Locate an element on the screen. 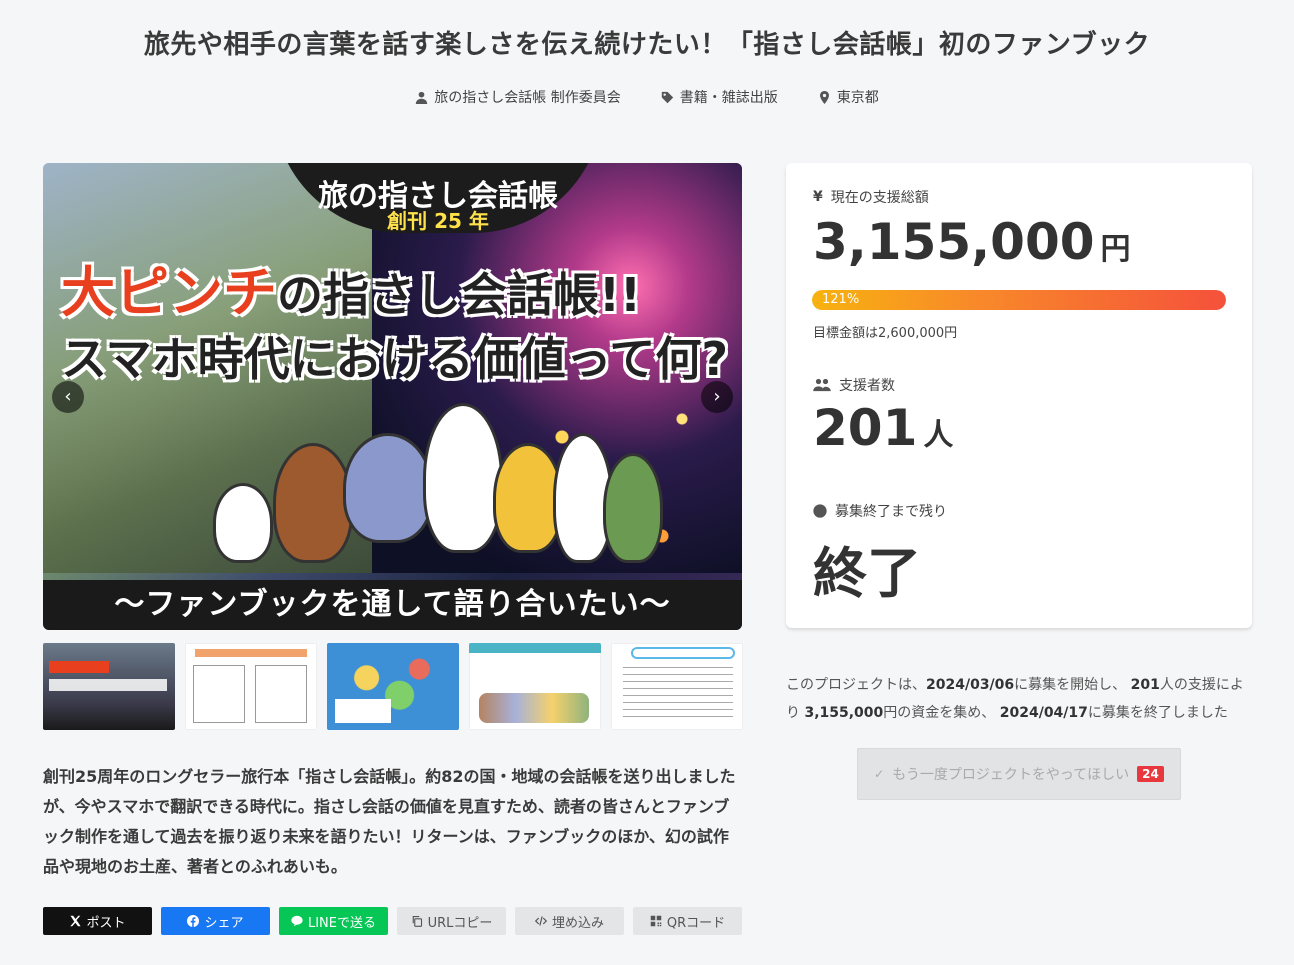 This screenshot has width=1294, height=965. character-orangutan is located at coordinates (313, 503).